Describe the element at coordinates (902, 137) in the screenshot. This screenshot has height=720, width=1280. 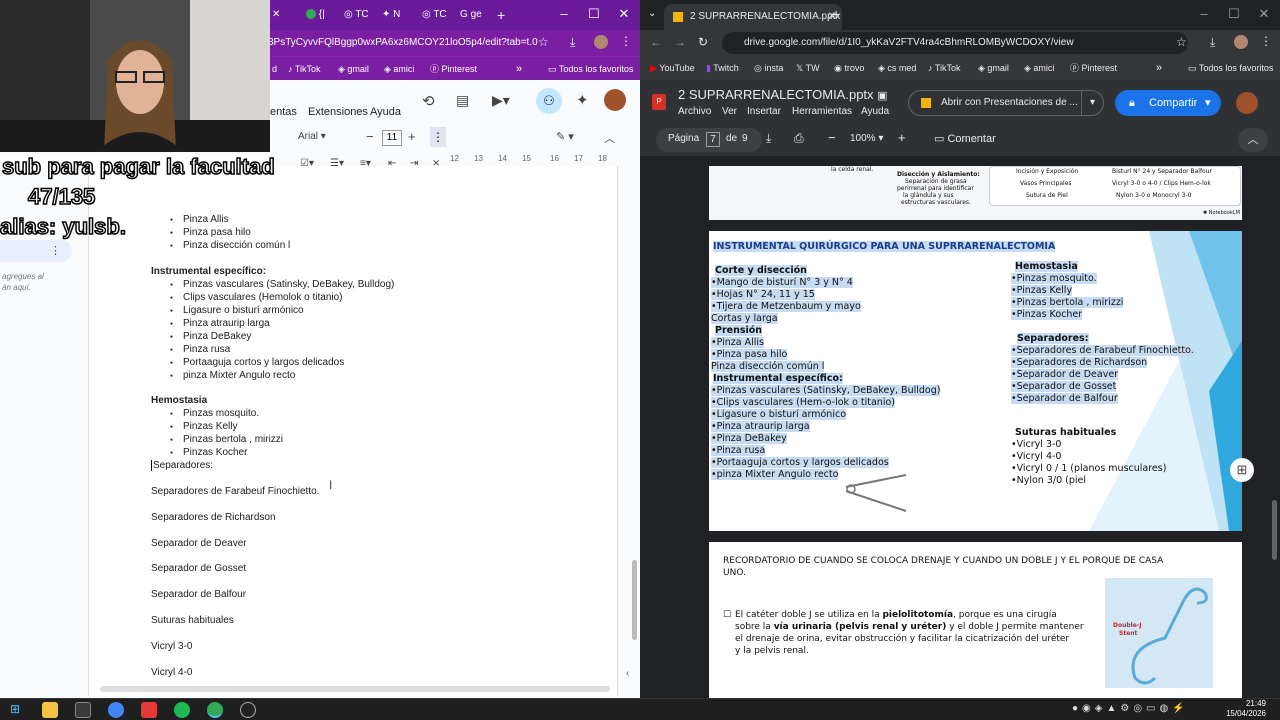
I see `zoom-in-icon: +` at that location.